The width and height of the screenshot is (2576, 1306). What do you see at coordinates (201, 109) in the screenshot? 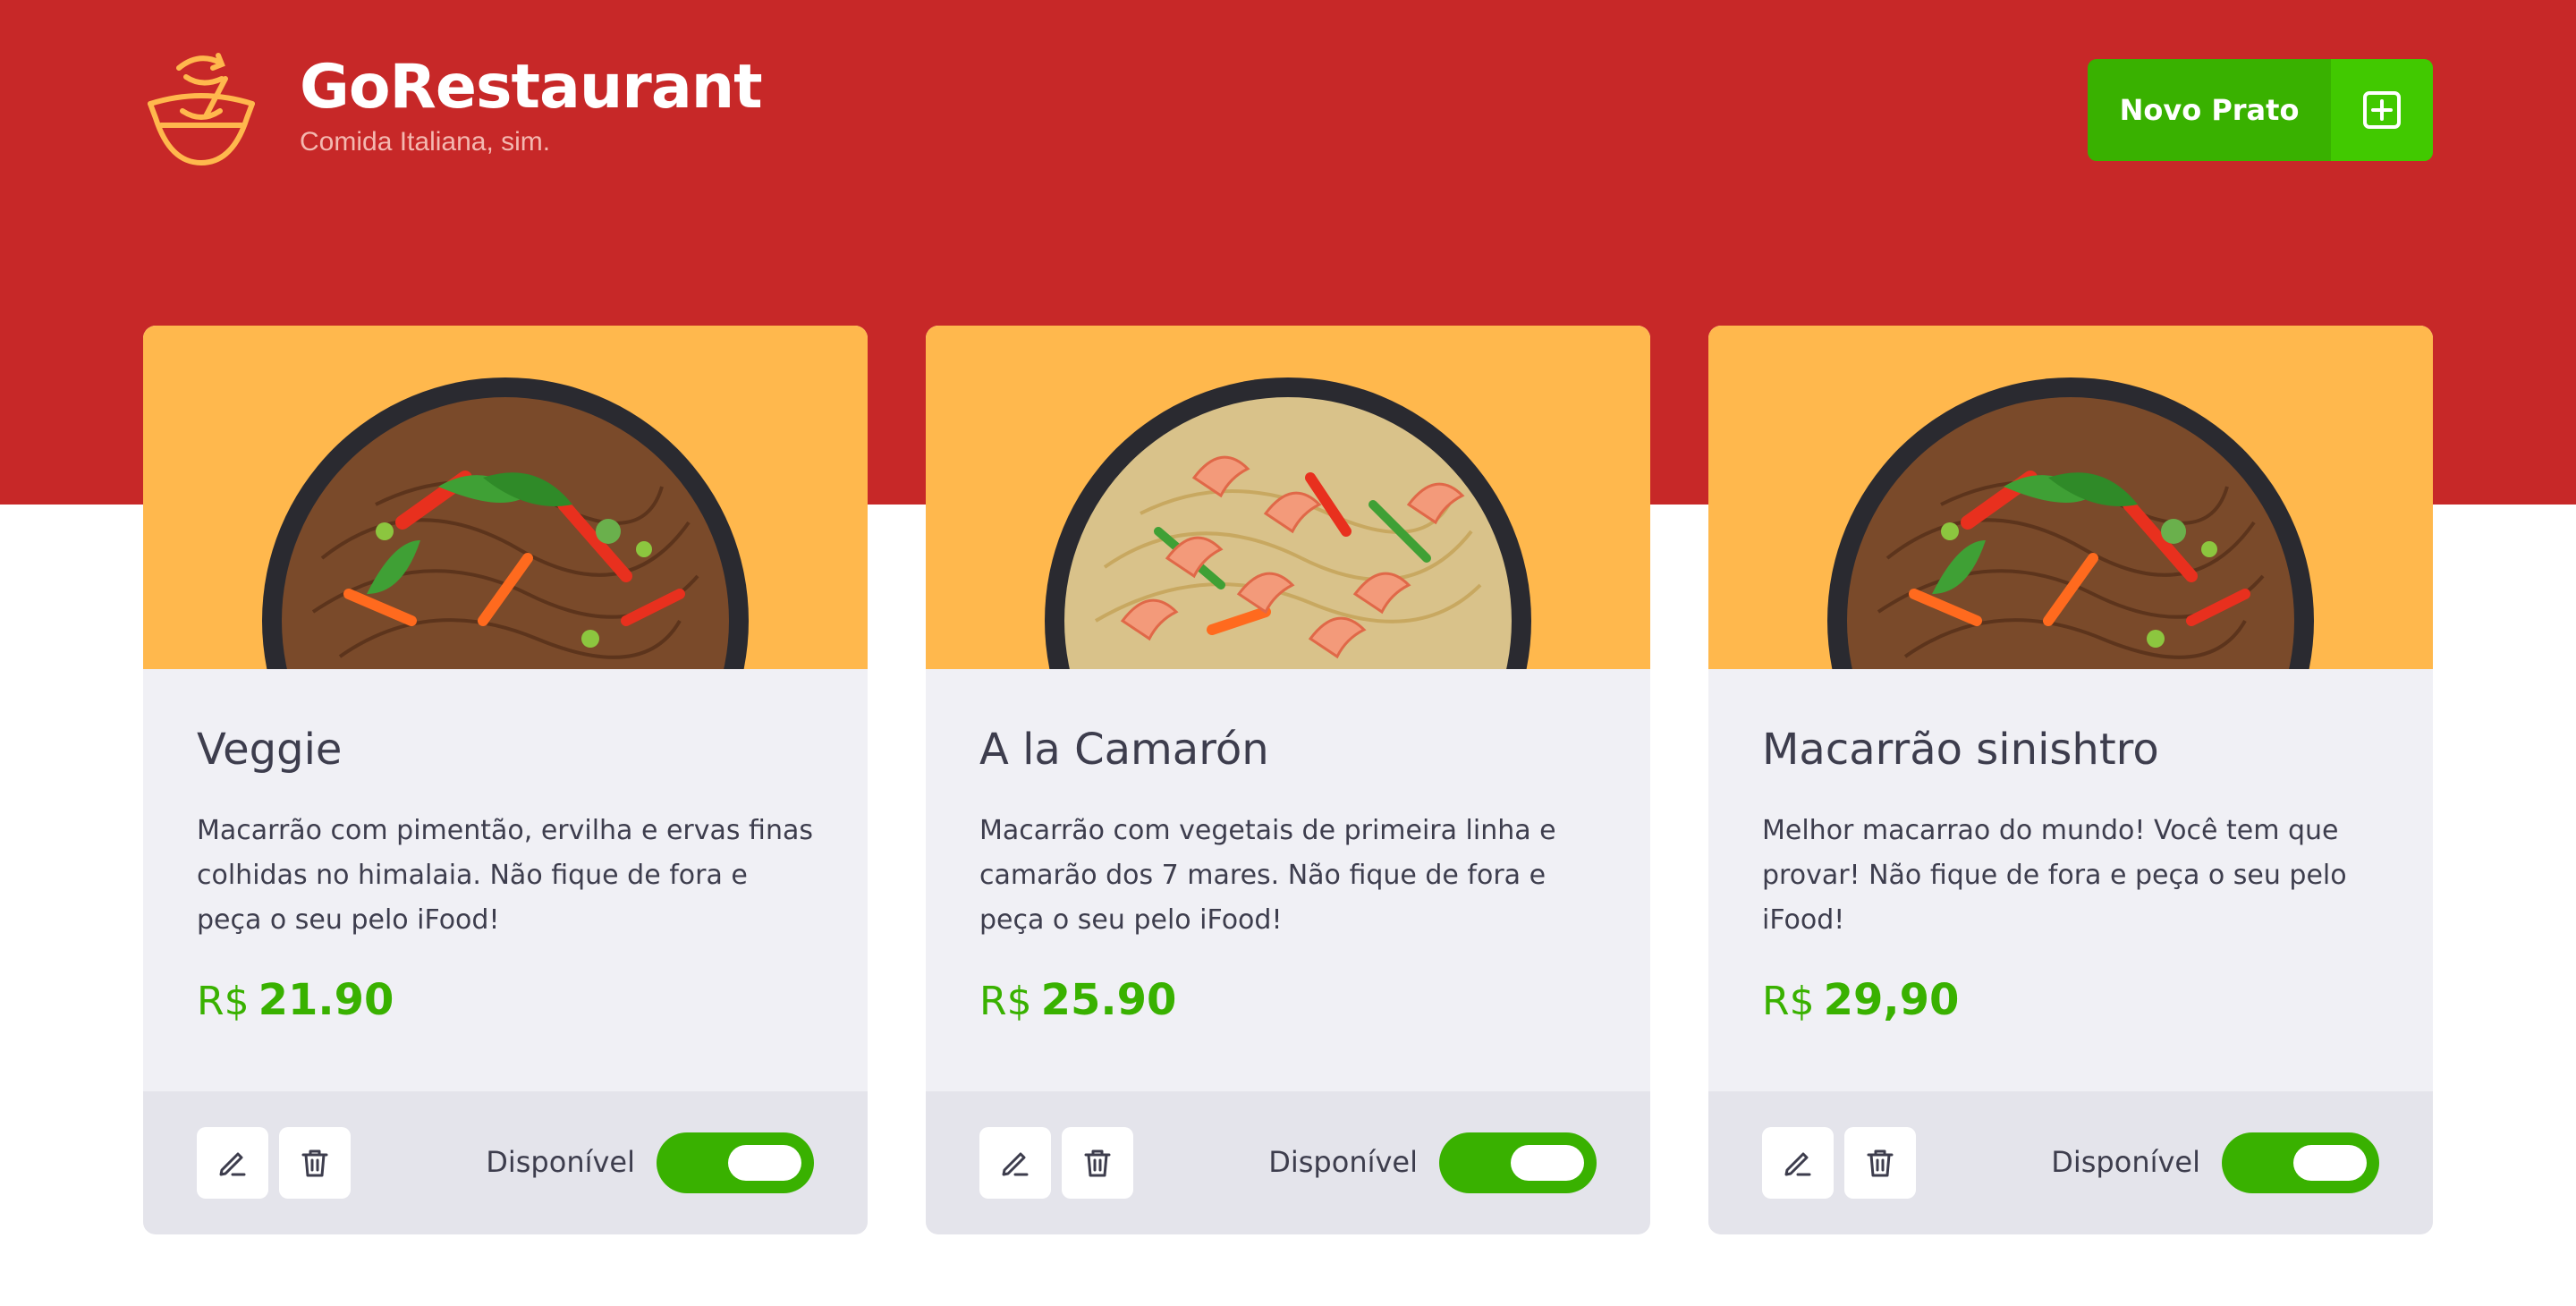
I see `noodle-bowl-icon` at bounding box center [201, 109].